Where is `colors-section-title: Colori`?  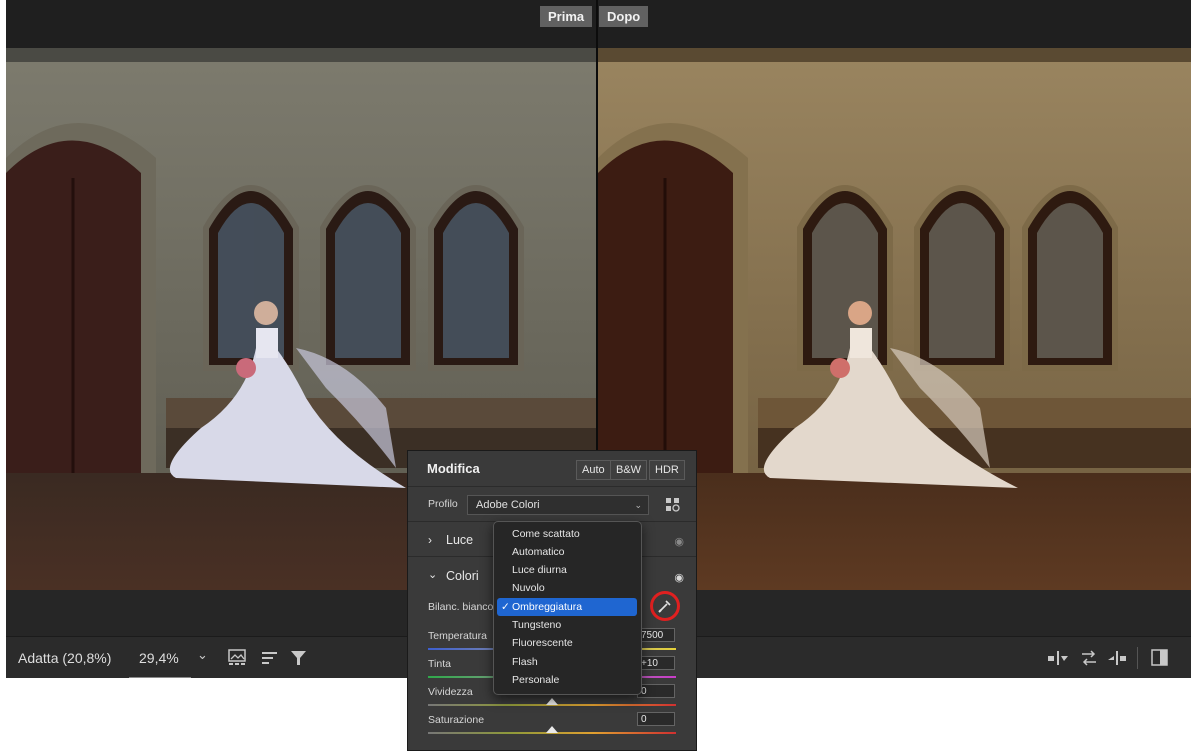 colors-section-title: Colori is located at coordinates (462, 576).